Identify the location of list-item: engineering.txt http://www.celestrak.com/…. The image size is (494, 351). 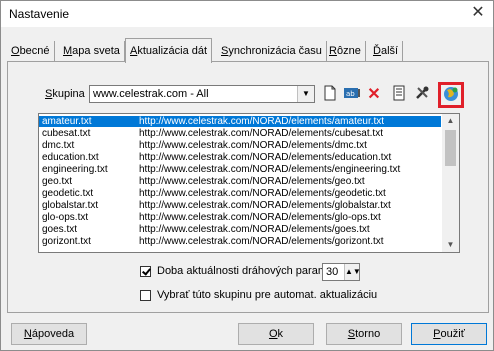
(240, 169).